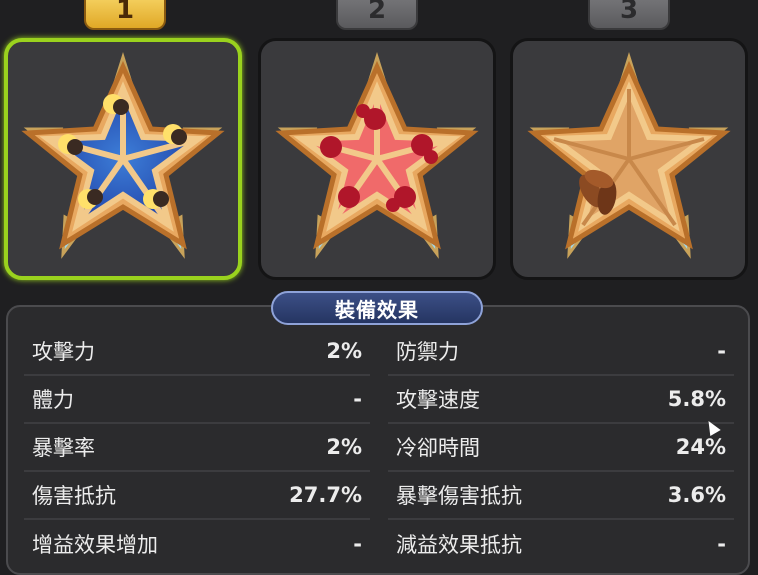 Image resolution: width=758 pixels, height=575 pixels. I want to click on stat-row-buff: 增益效果增加 -, so click(197, 544).